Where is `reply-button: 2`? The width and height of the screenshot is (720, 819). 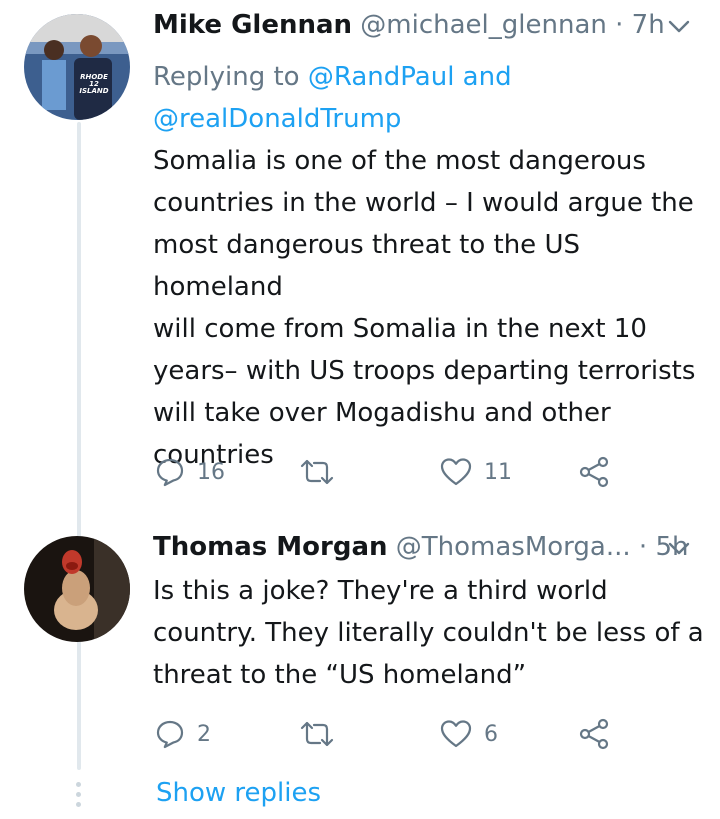
reply-button: 2 is located at coordinates (183, 734).